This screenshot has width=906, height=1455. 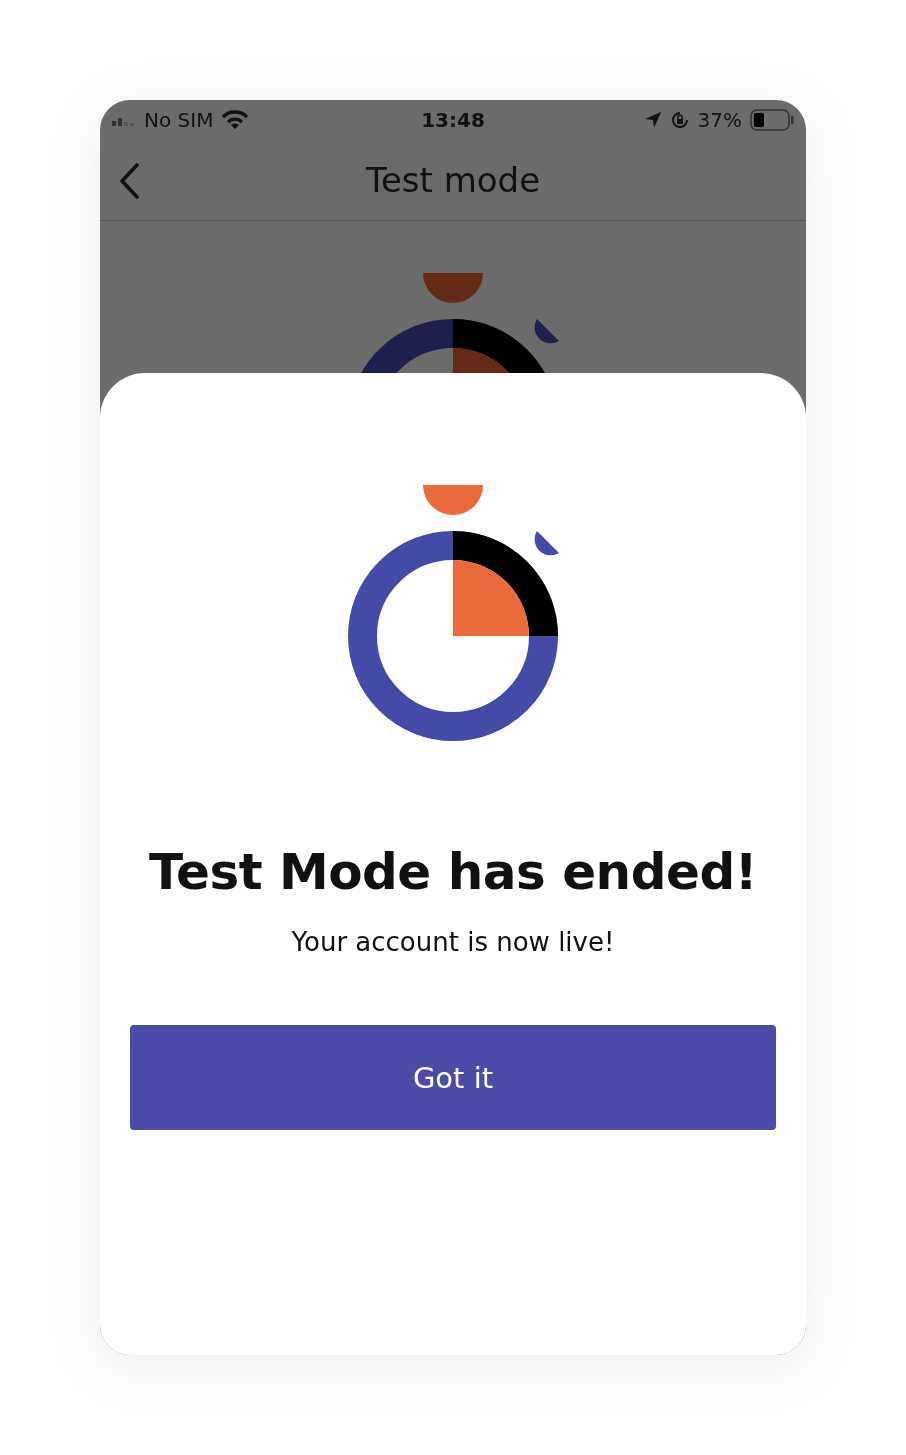 I want to click on sheet-title: Test Mode has ended!, so click(x=453, y=872).